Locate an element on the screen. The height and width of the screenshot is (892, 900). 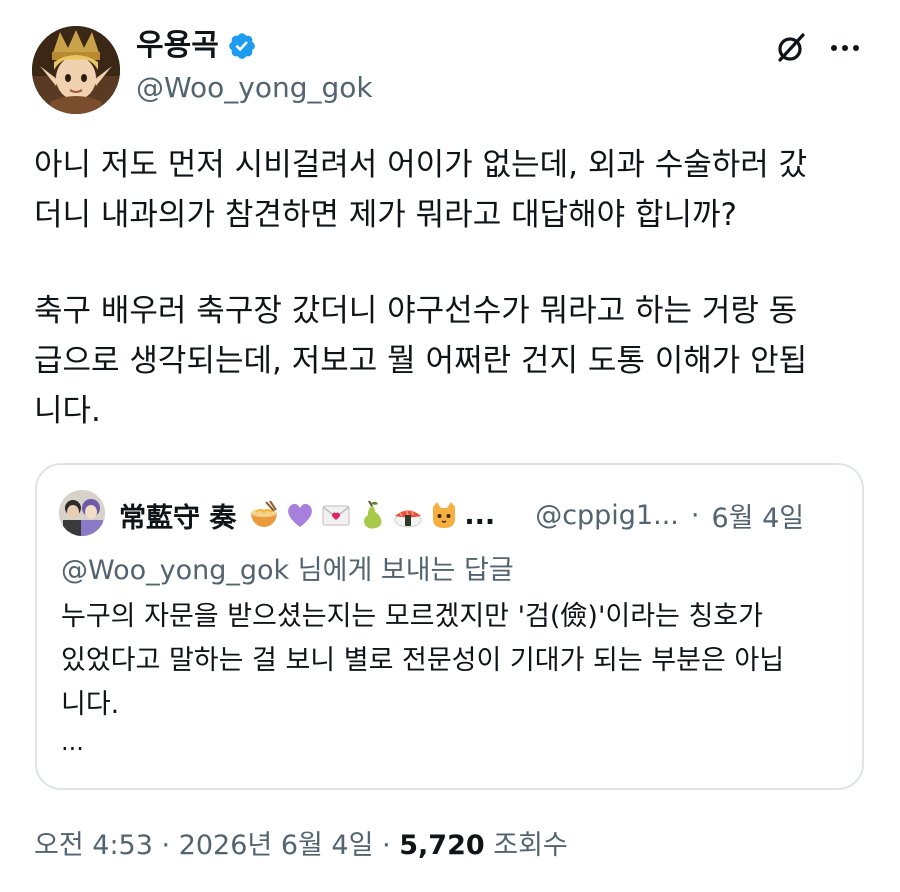
pear-emoji is located at coordinates (372, 515).